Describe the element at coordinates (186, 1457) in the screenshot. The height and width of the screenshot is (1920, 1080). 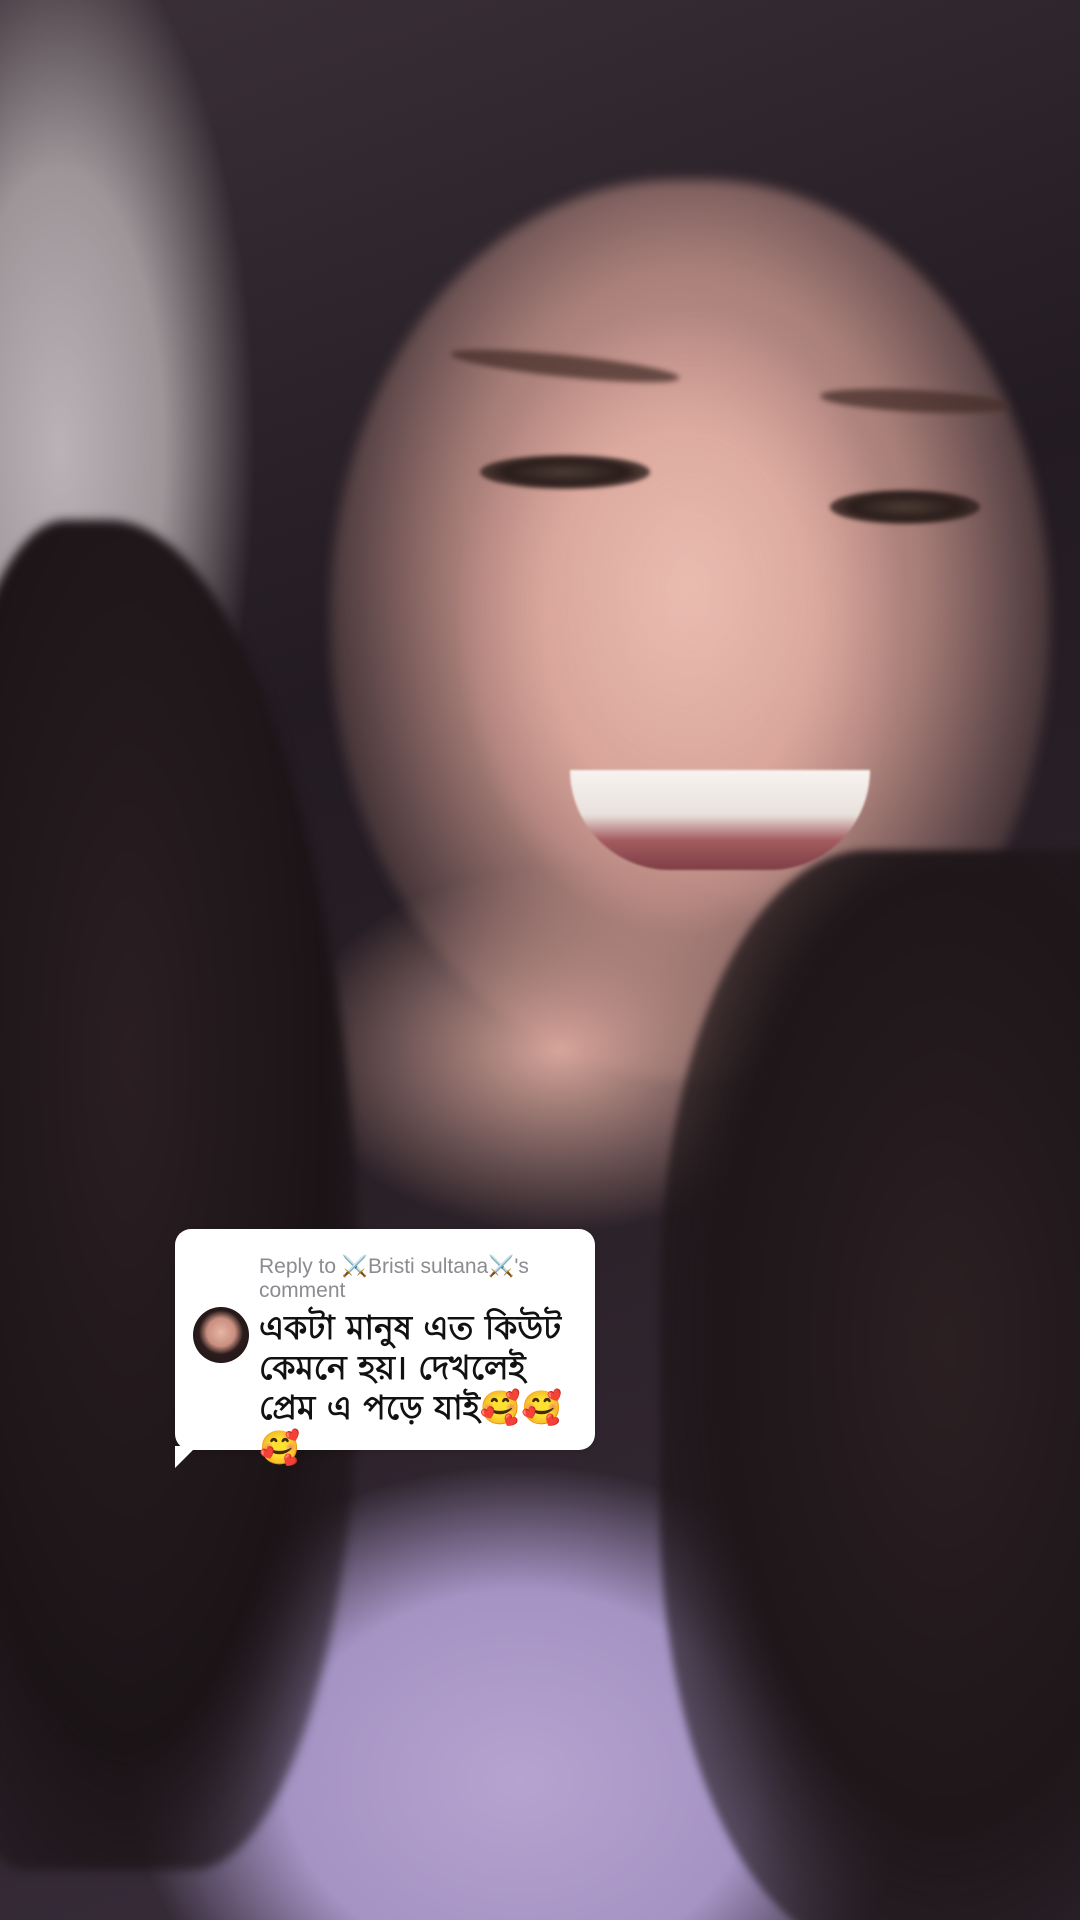
I see `sticker-tail` at that location.